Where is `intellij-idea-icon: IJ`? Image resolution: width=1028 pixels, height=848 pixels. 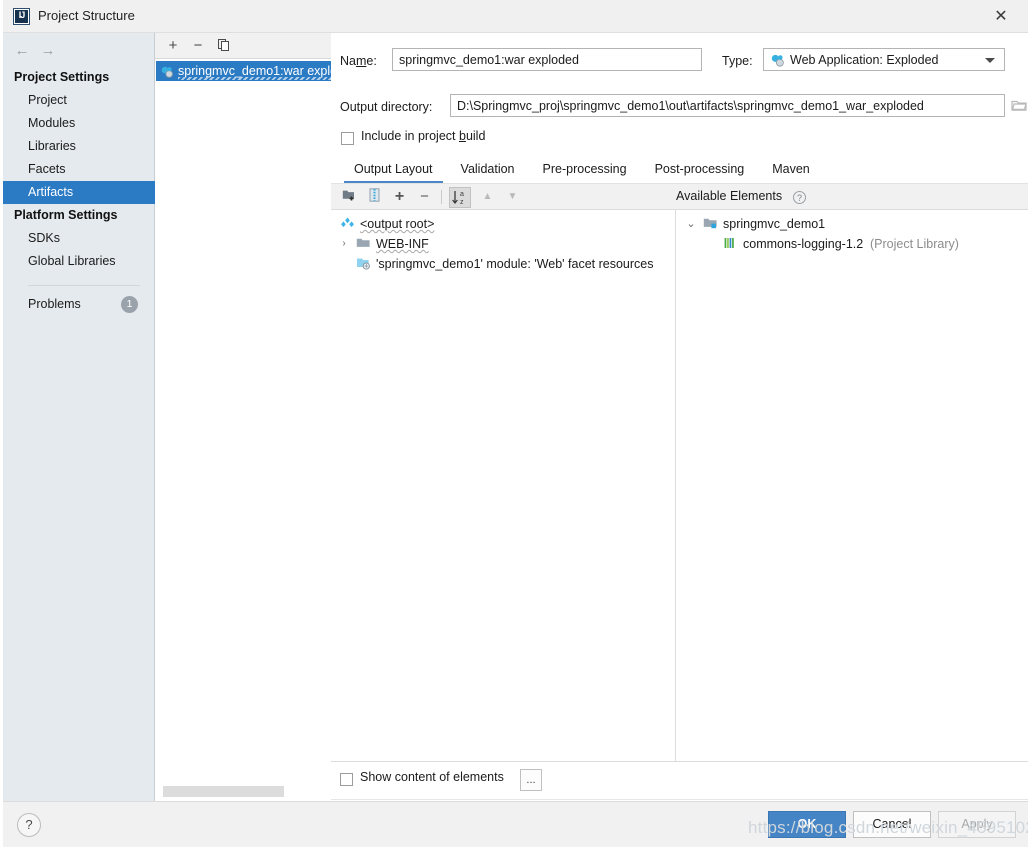 intellij-idea-icon: IJ is located at coordinates (21, 16).